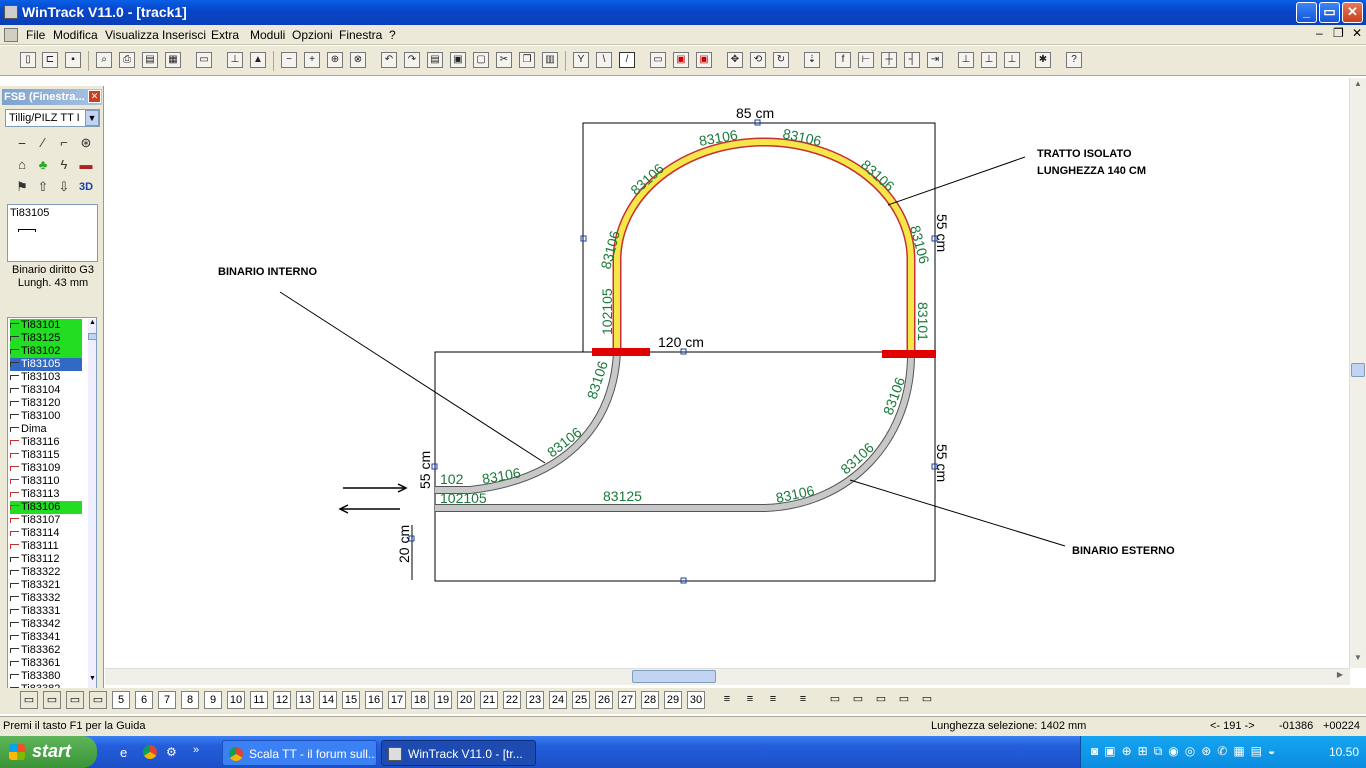 Image resolution: width=1366 pixels, height=768 pixels. Describe the element at coordinates (171, 752) in the screenshot. I see `quicklaunch-icon: ⚙` at that location.